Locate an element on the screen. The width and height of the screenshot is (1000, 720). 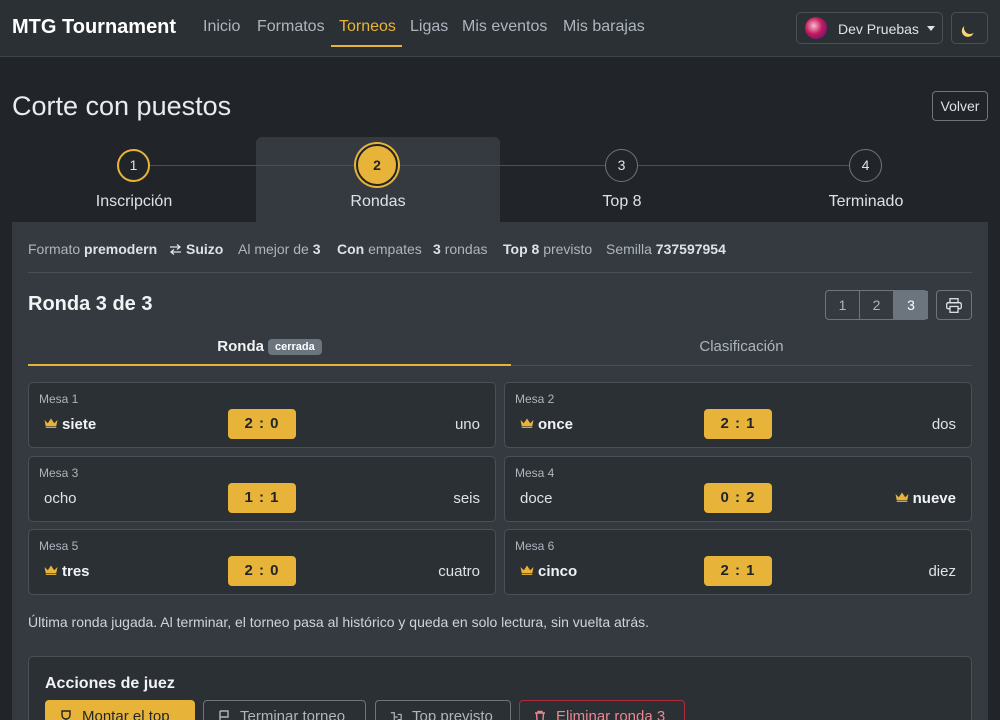
step-circle-1: 1 is located at coordinates (133, 165).